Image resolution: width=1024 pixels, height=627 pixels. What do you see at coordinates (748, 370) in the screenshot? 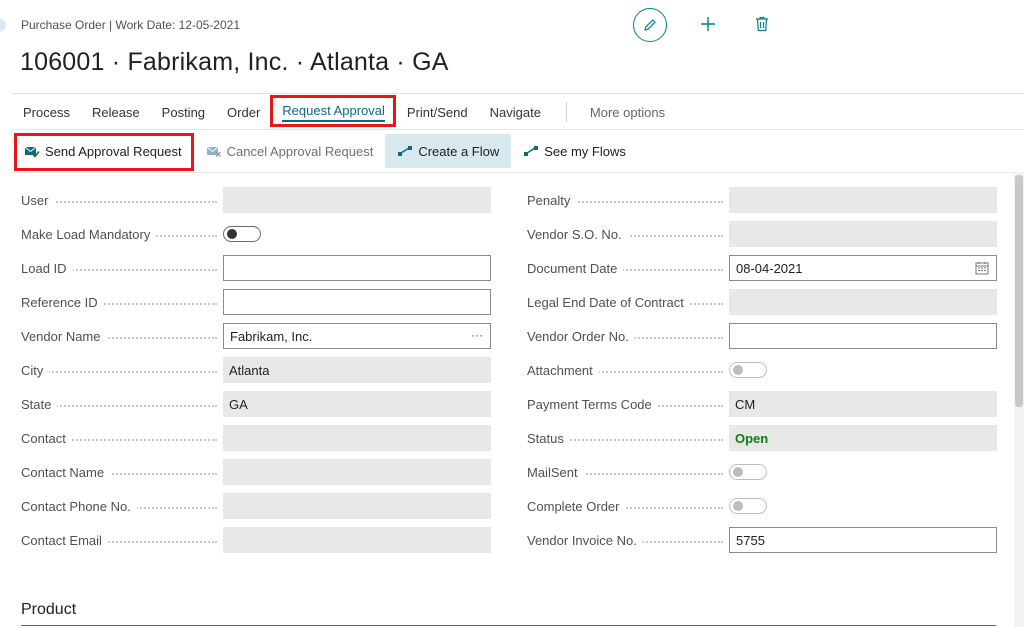
I see `attachment-toggle` at bounding box center [748, 370].